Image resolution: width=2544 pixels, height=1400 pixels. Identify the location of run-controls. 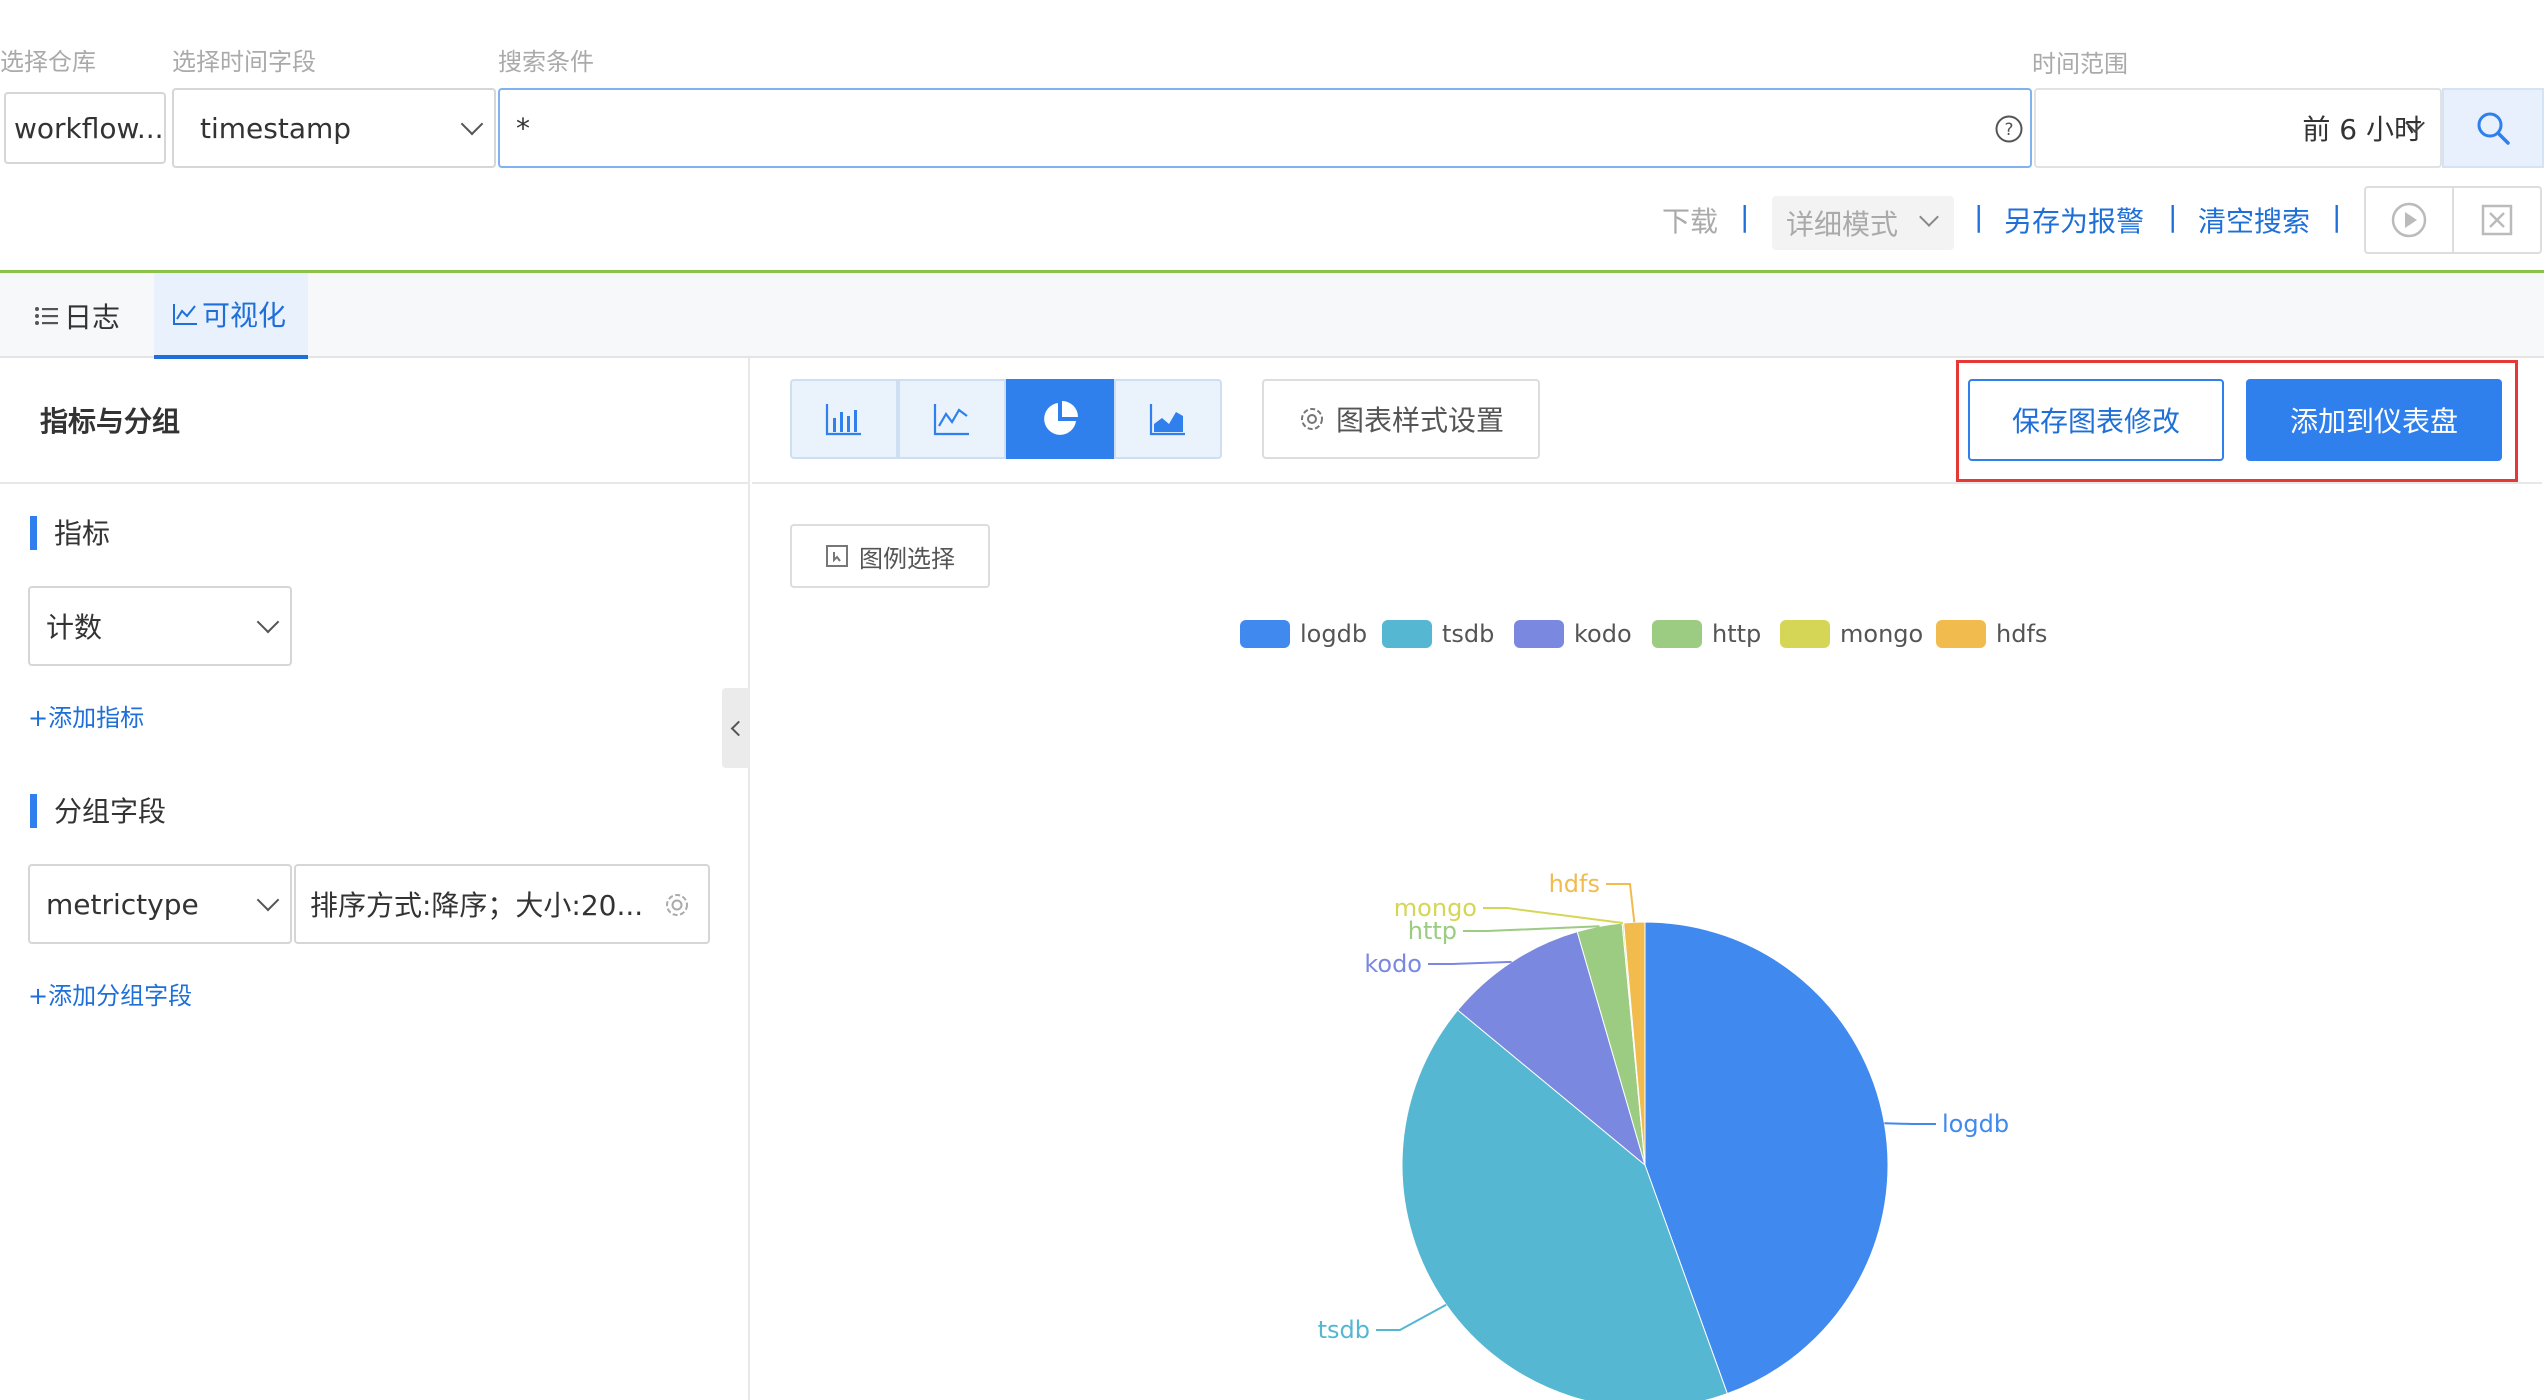
(2453, 220).